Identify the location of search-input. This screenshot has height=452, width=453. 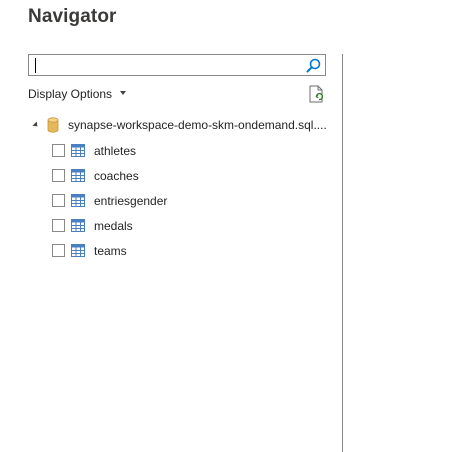
(167, 65).